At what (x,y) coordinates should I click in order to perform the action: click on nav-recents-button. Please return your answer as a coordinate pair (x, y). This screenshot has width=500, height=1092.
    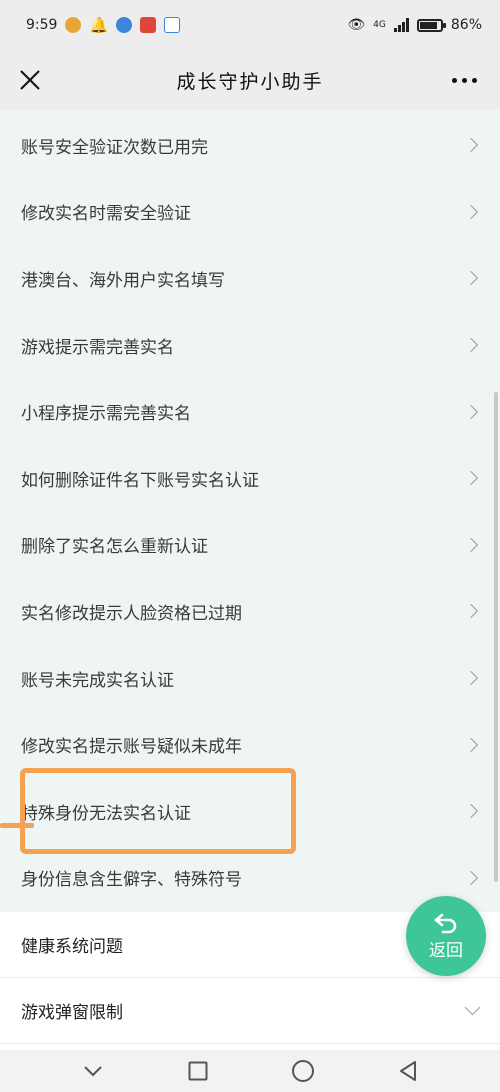
    Looking at the image, I should click on (198, 1071).